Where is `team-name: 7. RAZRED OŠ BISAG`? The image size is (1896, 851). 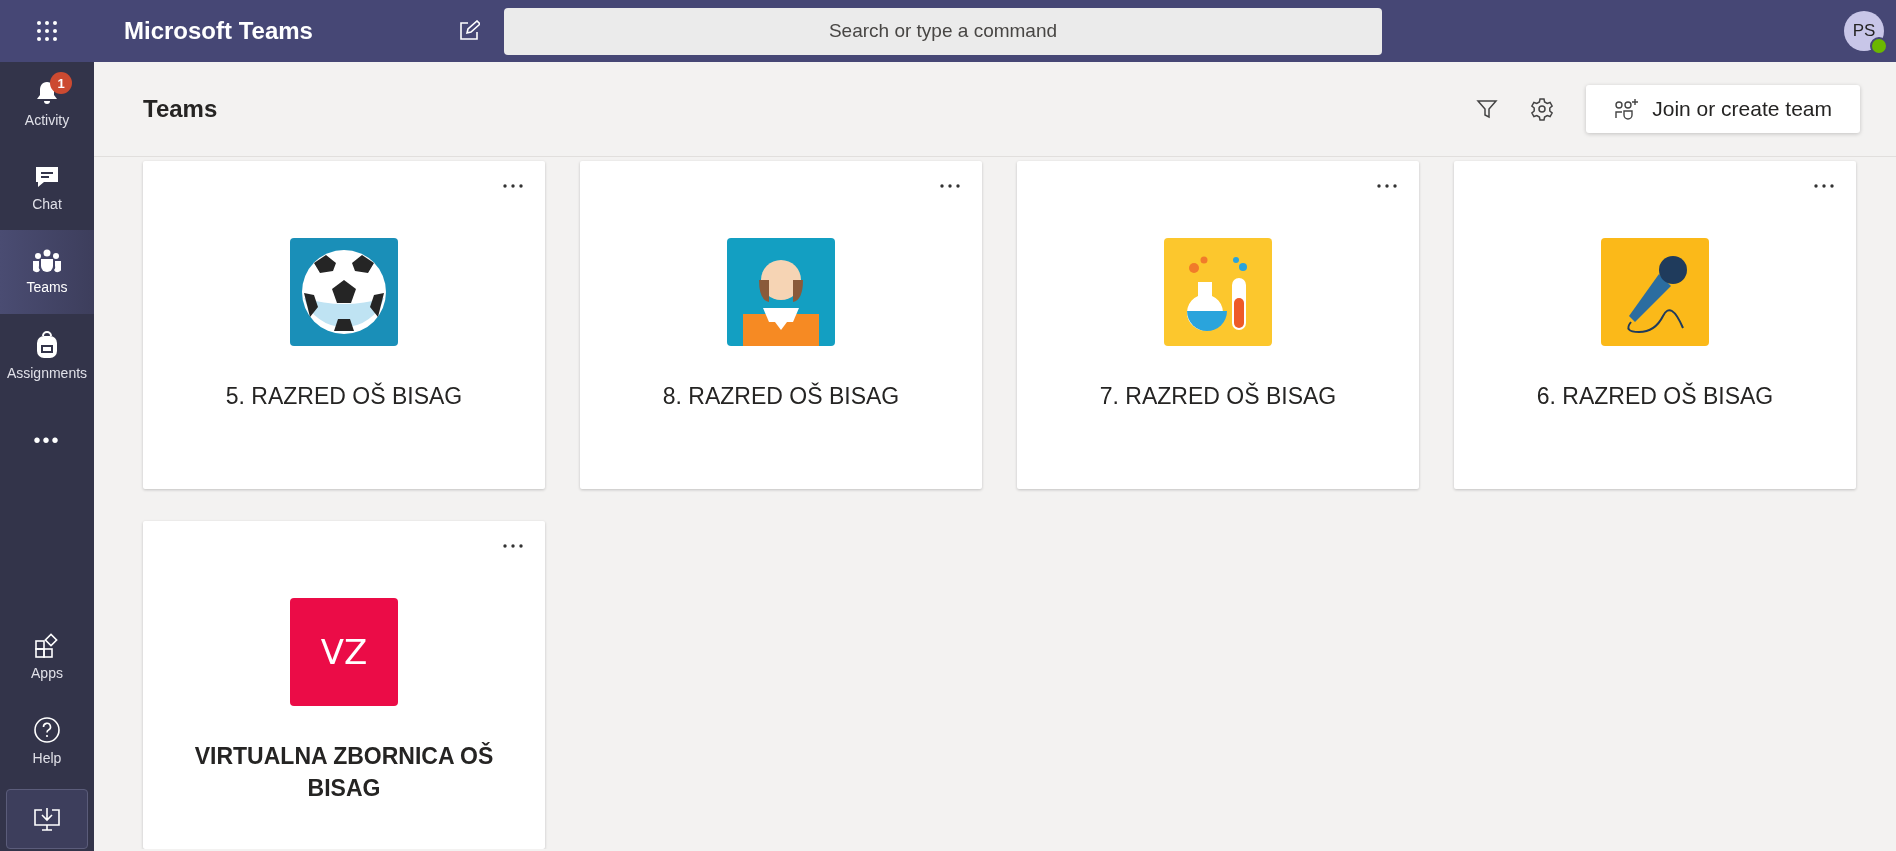
team-name: 7. RAZRED OŠ BISAG is located at coordinates (1218, 396).